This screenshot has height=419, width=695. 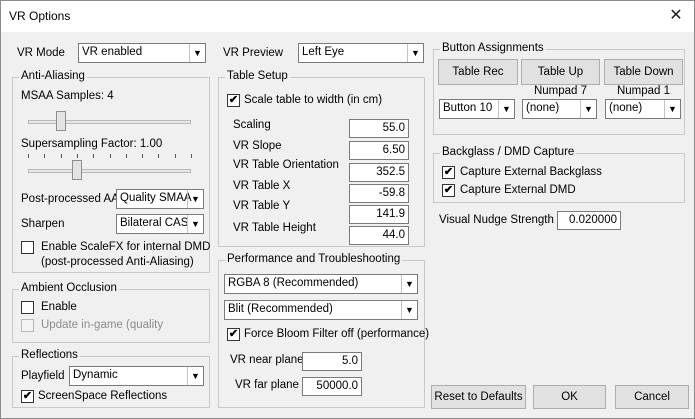 I want to click on ok-button: OK, so click(x=569, y=397).